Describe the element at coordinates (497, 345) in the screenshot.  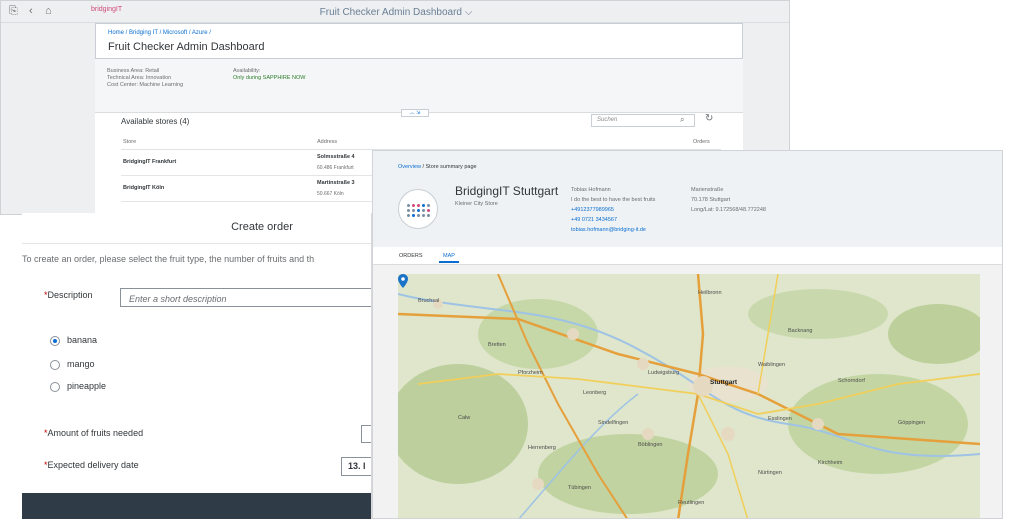
I see `map-label: Bretten` at that location.